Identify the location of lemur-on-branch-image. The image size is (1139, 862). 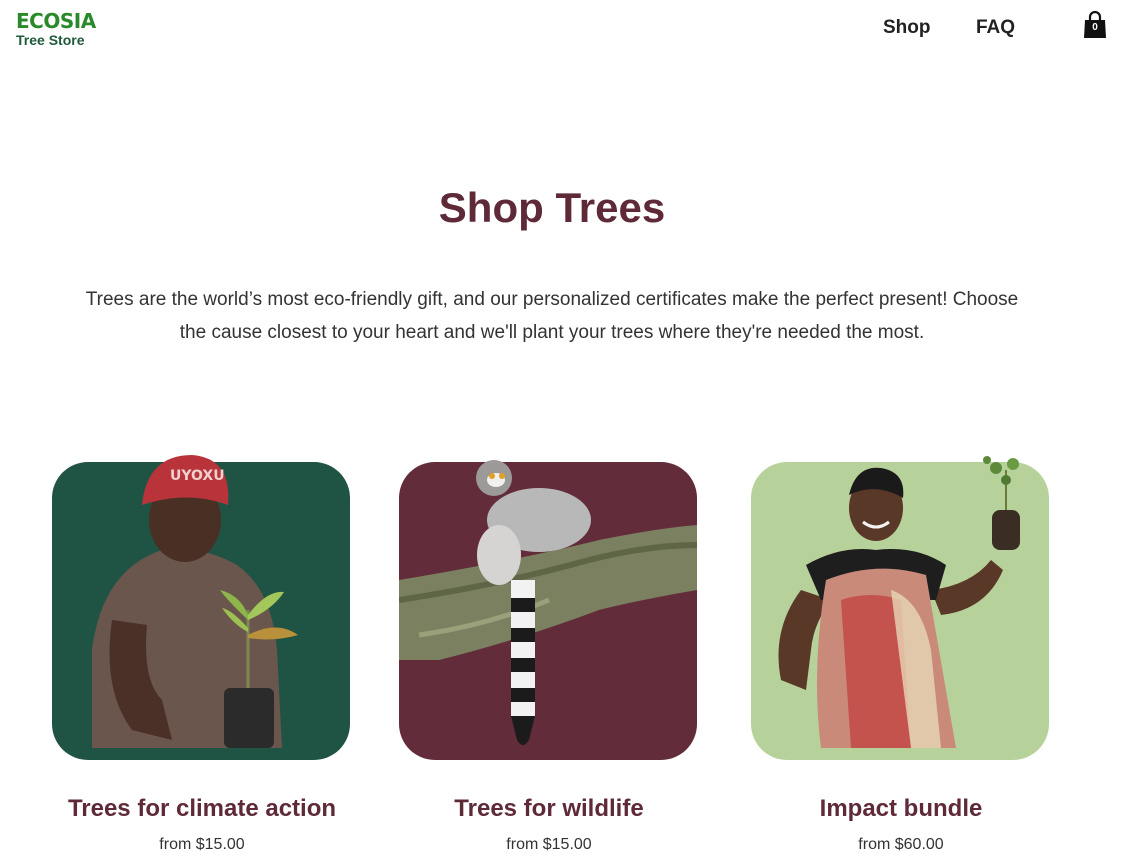
(548, 610).